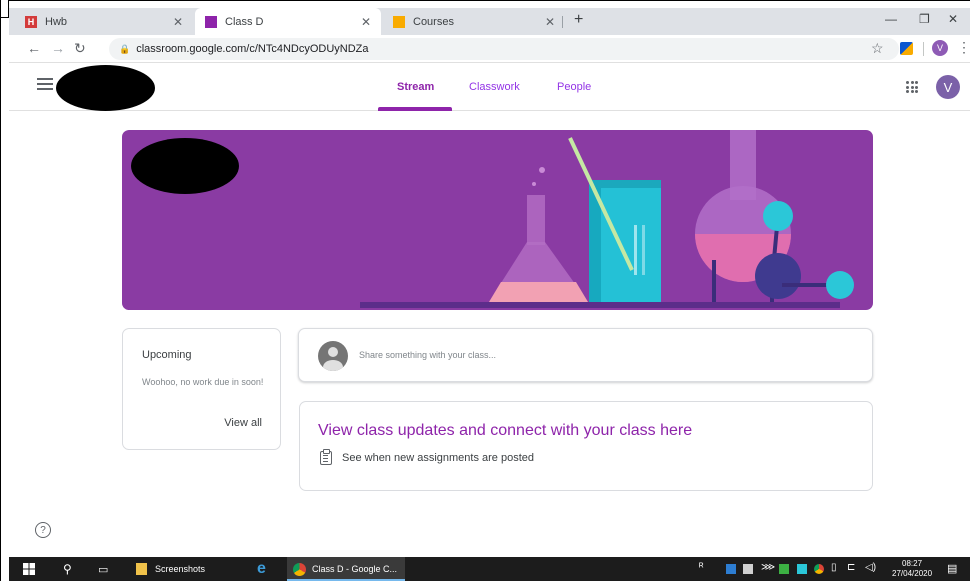 The height and width of the screenshot is (581, 970). I want to click on browser-menu-icon: ⋮, so click(963, 47).